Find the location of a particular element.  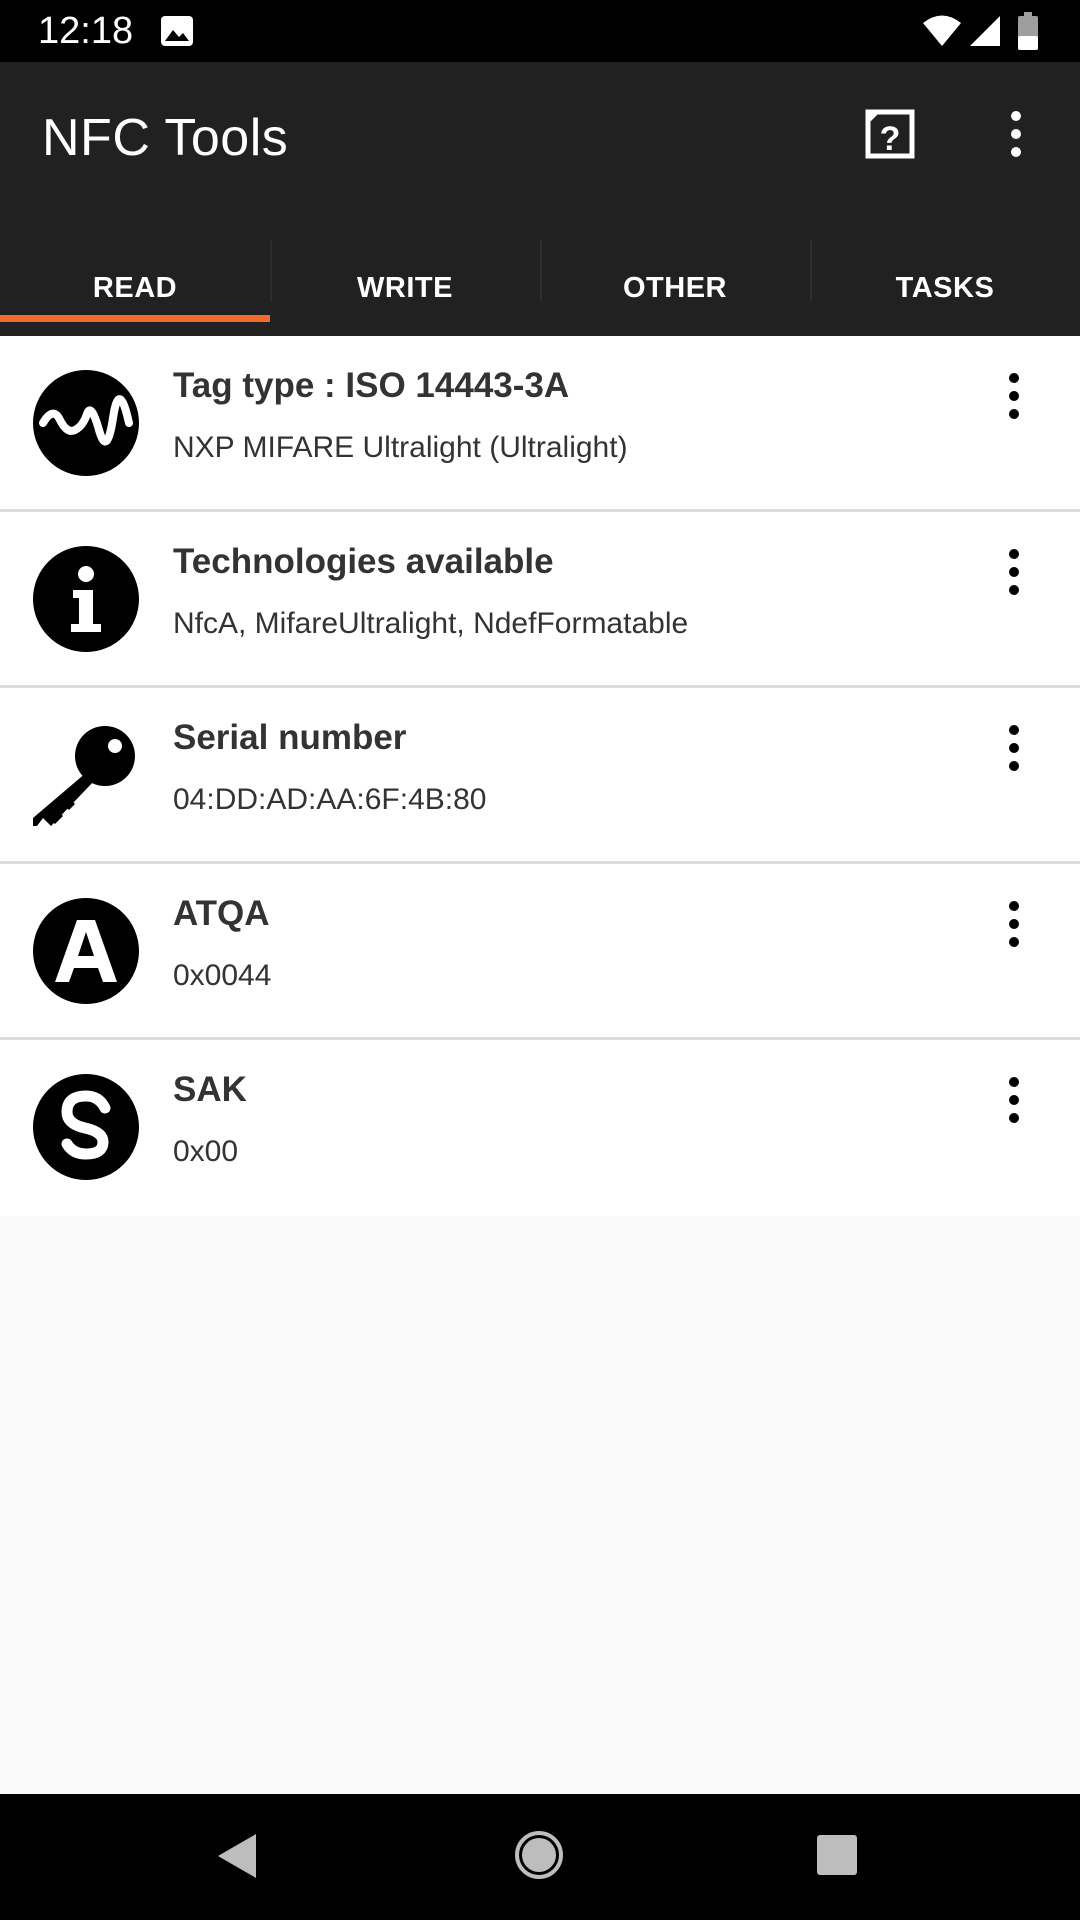

letter-s-icon is located at coordinates (86, 1127).